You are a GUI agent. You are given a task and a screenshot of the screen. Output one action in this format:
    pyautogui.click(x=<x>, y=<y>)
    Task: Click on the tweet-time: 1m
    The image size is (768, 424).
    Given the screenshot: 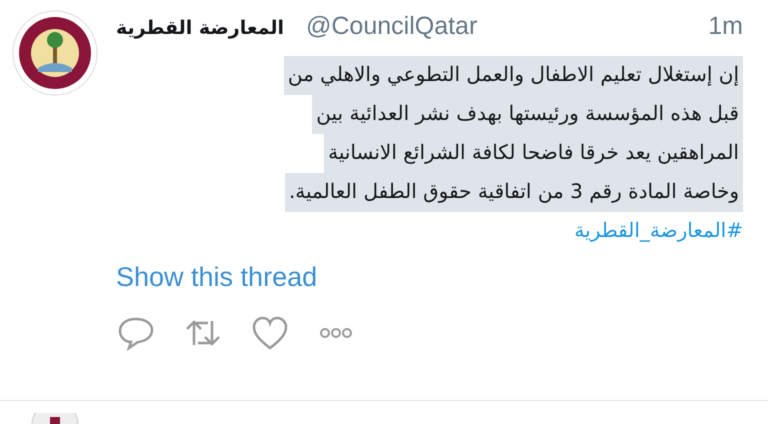 What is the action you would take?
    pyautogui.click(x=725, y=26)
    